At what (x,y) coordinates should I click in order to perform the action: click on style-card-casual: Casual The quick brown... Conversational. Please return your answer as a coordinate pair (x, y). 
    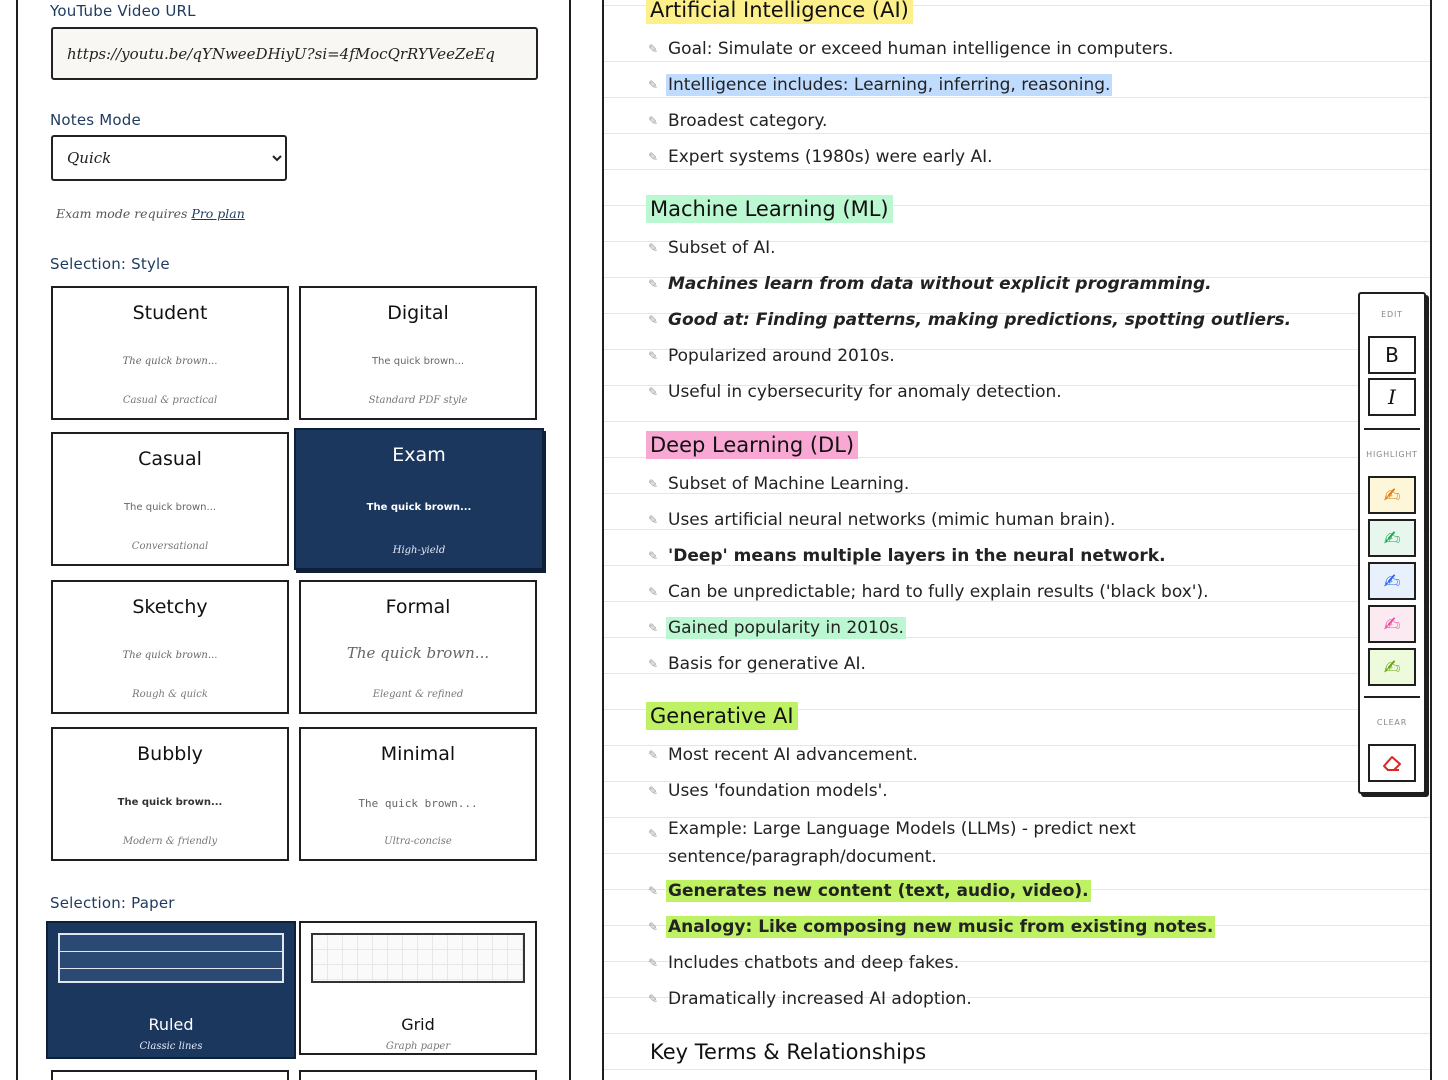
    Looking at the image, I should click on (170, 499).